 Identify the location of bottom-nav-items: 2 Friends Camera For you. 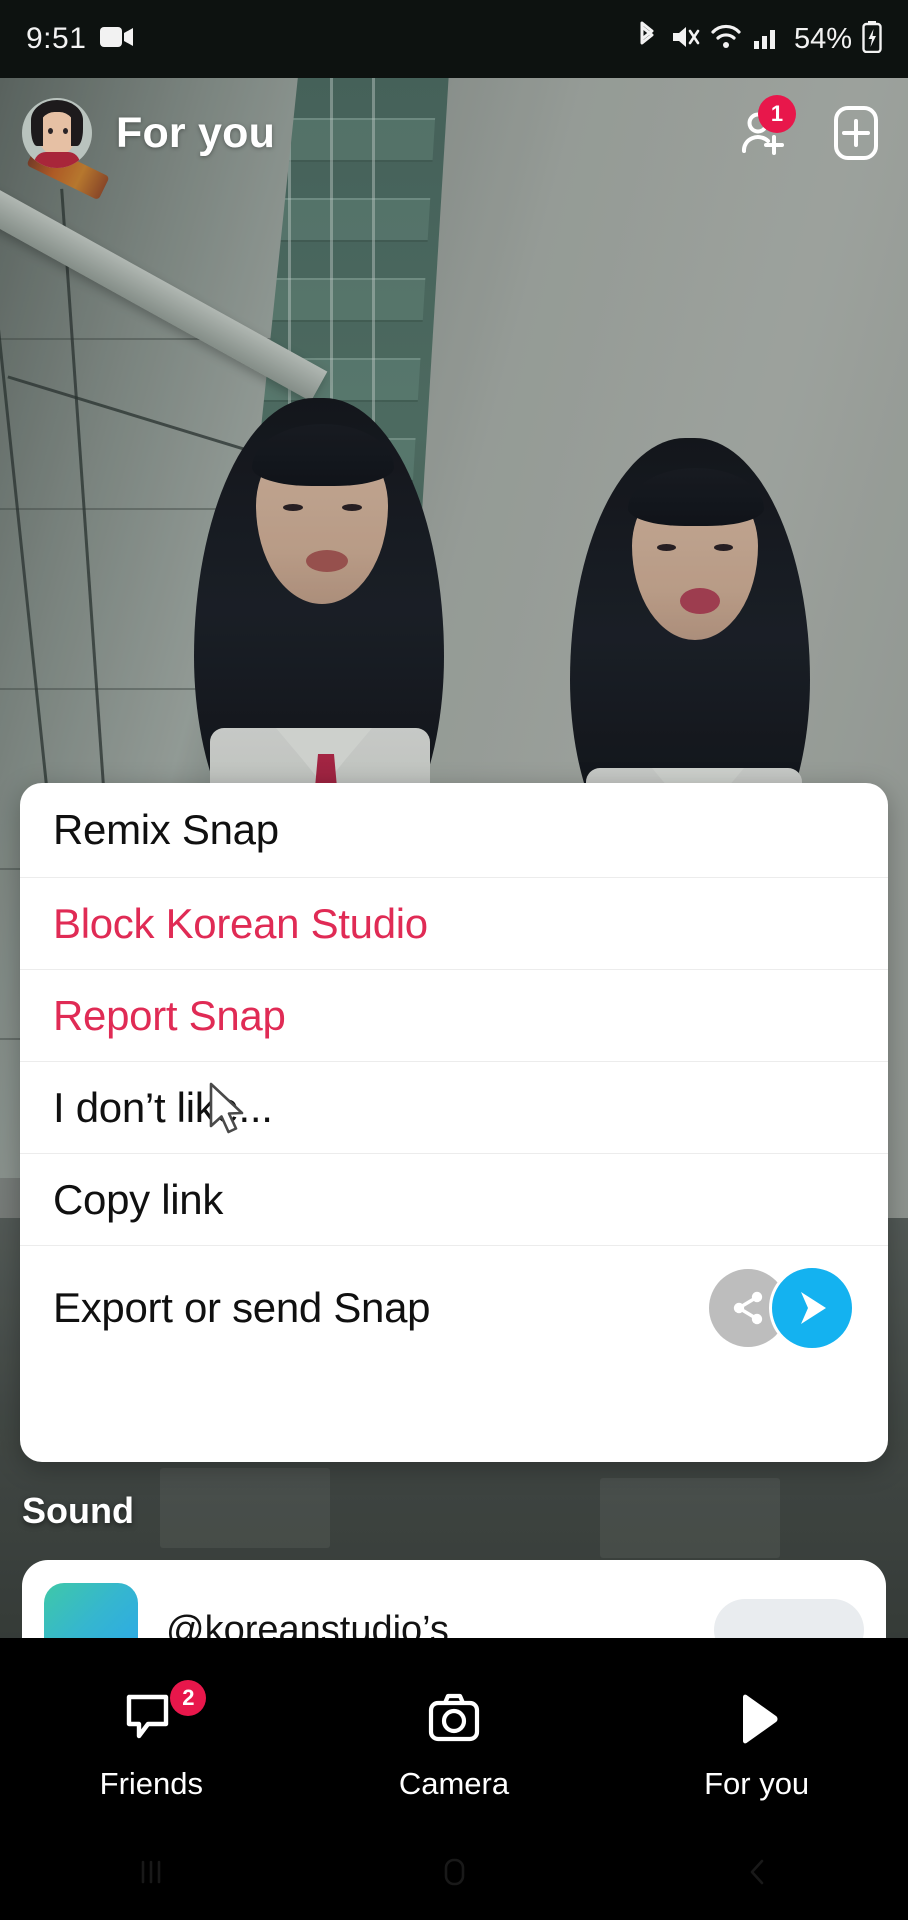
(454, 1733).